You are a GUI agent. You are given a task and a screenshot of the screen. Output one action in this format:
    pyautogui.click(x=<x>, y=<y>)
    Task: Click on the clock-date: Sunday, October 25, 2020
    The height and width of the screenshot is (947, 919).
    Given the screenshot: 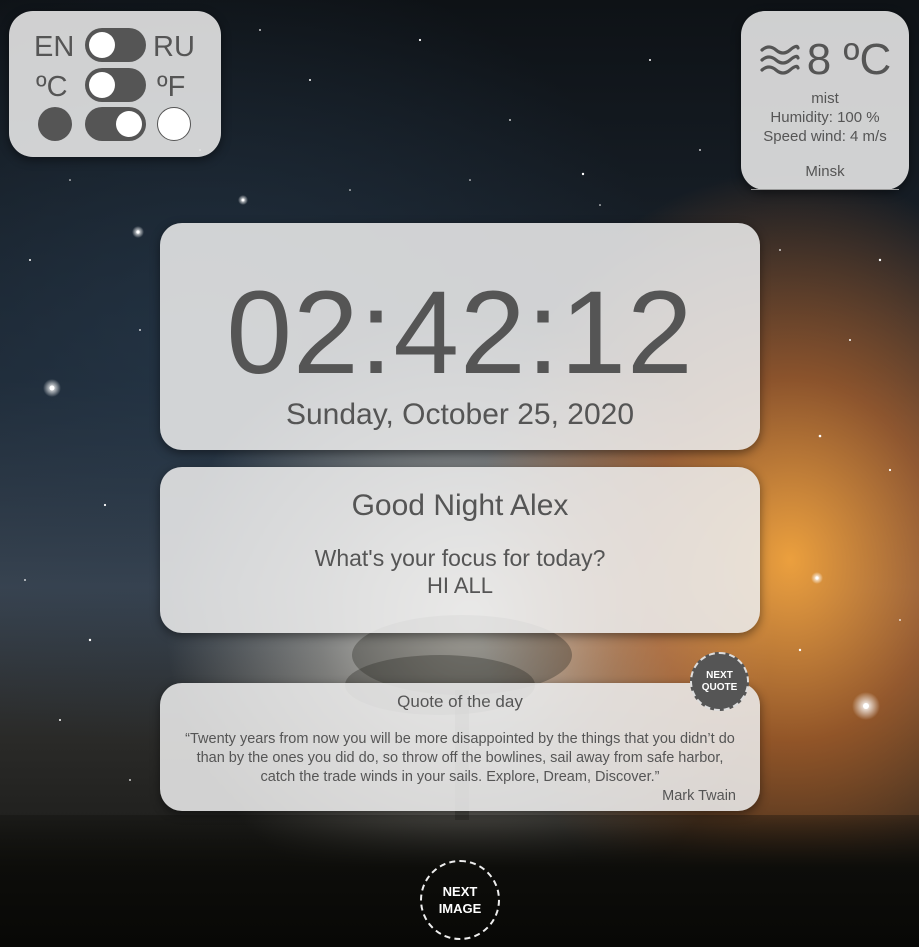 What is the action you would take?
    pyautogui.click(x=460, y=414)
    